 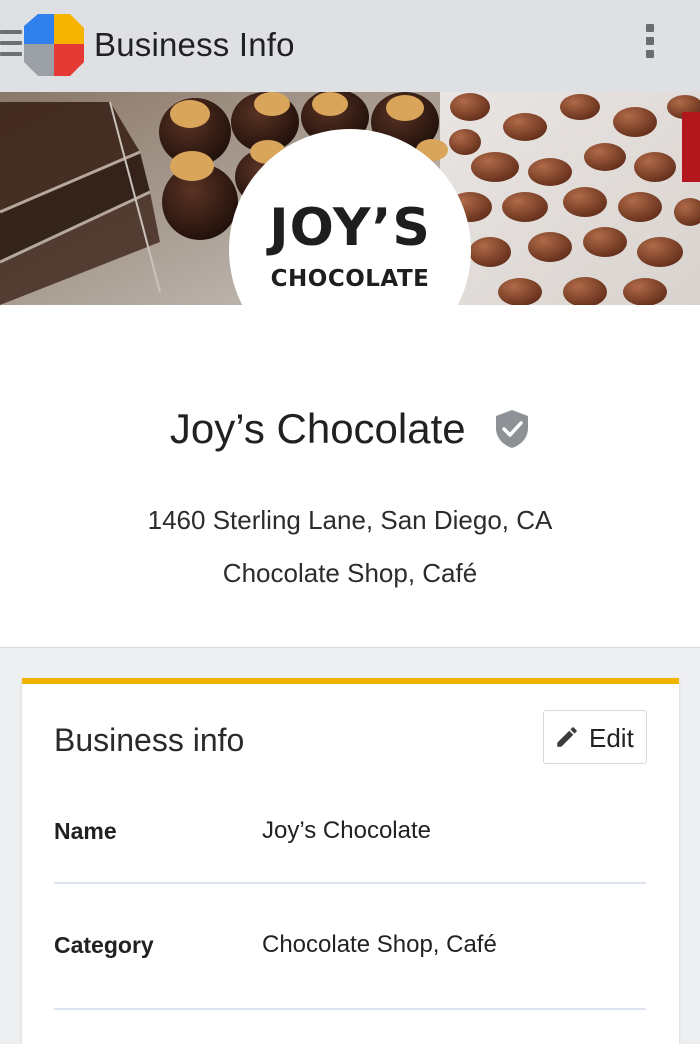 What do you see at coordinates (317, 428) in the screenshot?
I see `business-name: Joy’s Chocolate` at bounding box center [317, 428].